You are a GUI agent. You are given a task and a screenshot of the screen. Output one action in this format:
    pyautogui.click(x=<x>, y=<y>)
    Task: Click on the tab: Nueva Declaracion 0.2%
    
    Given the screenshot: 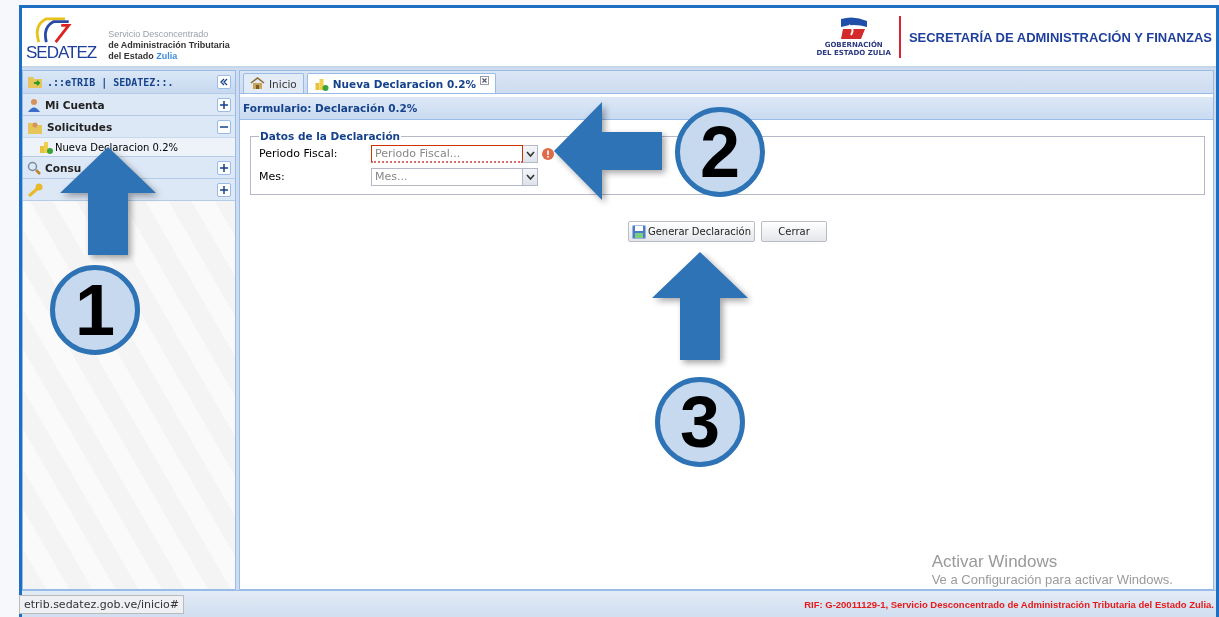 What is the action you would take?
    pyautogui.click(x=401, y=83)
    